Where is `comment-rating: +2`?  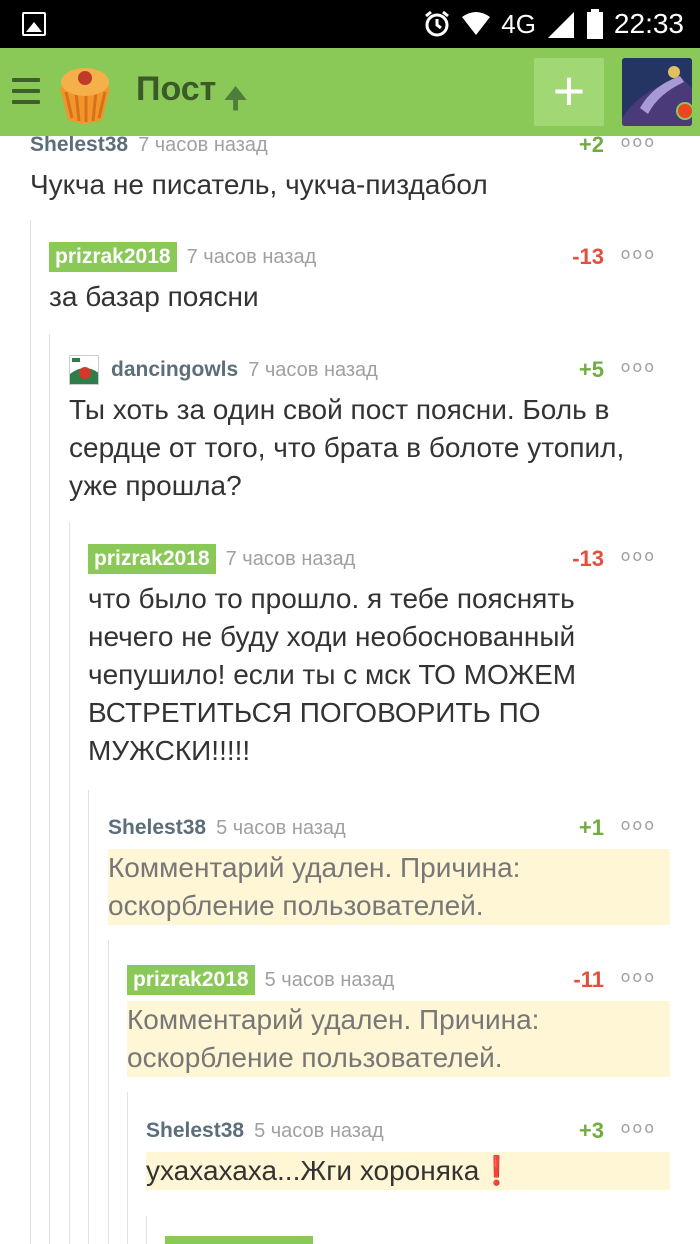 comment-rating: +2 is located at coordinates (591, 146).